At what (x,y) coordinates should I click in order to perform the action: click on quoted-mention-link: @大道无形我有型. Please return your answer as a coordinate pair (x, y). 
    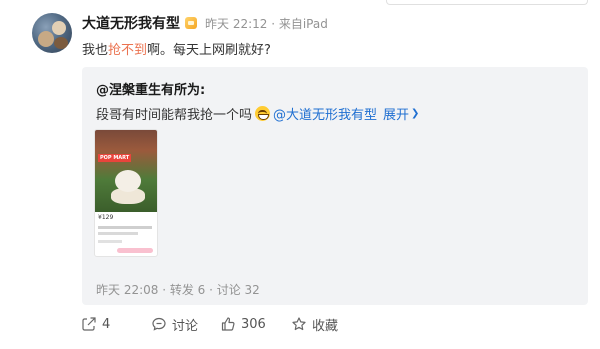
    Looking at the image, I should click on (325, 113).